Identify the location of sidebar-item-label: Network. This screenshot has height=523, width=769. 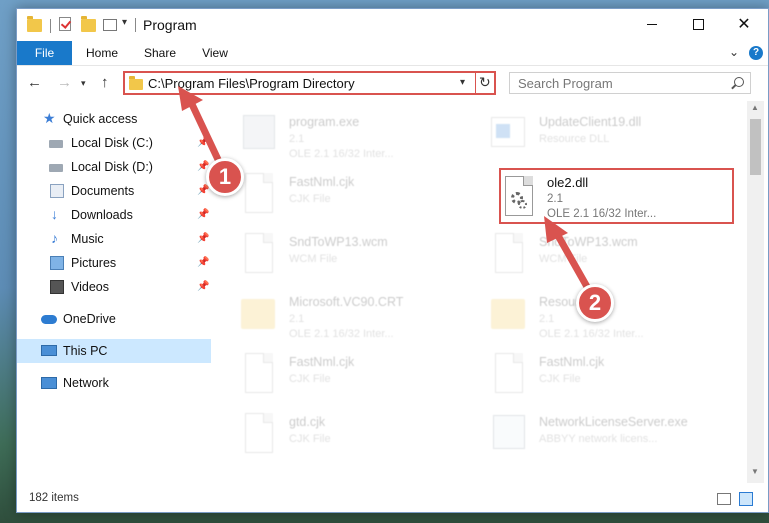
(86, 383).